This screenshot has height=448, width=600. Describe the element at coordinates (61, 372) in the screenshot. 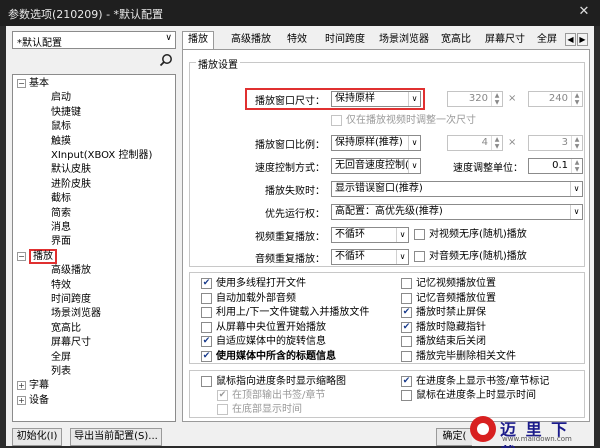

I see `tree-item: 列表` at that location.